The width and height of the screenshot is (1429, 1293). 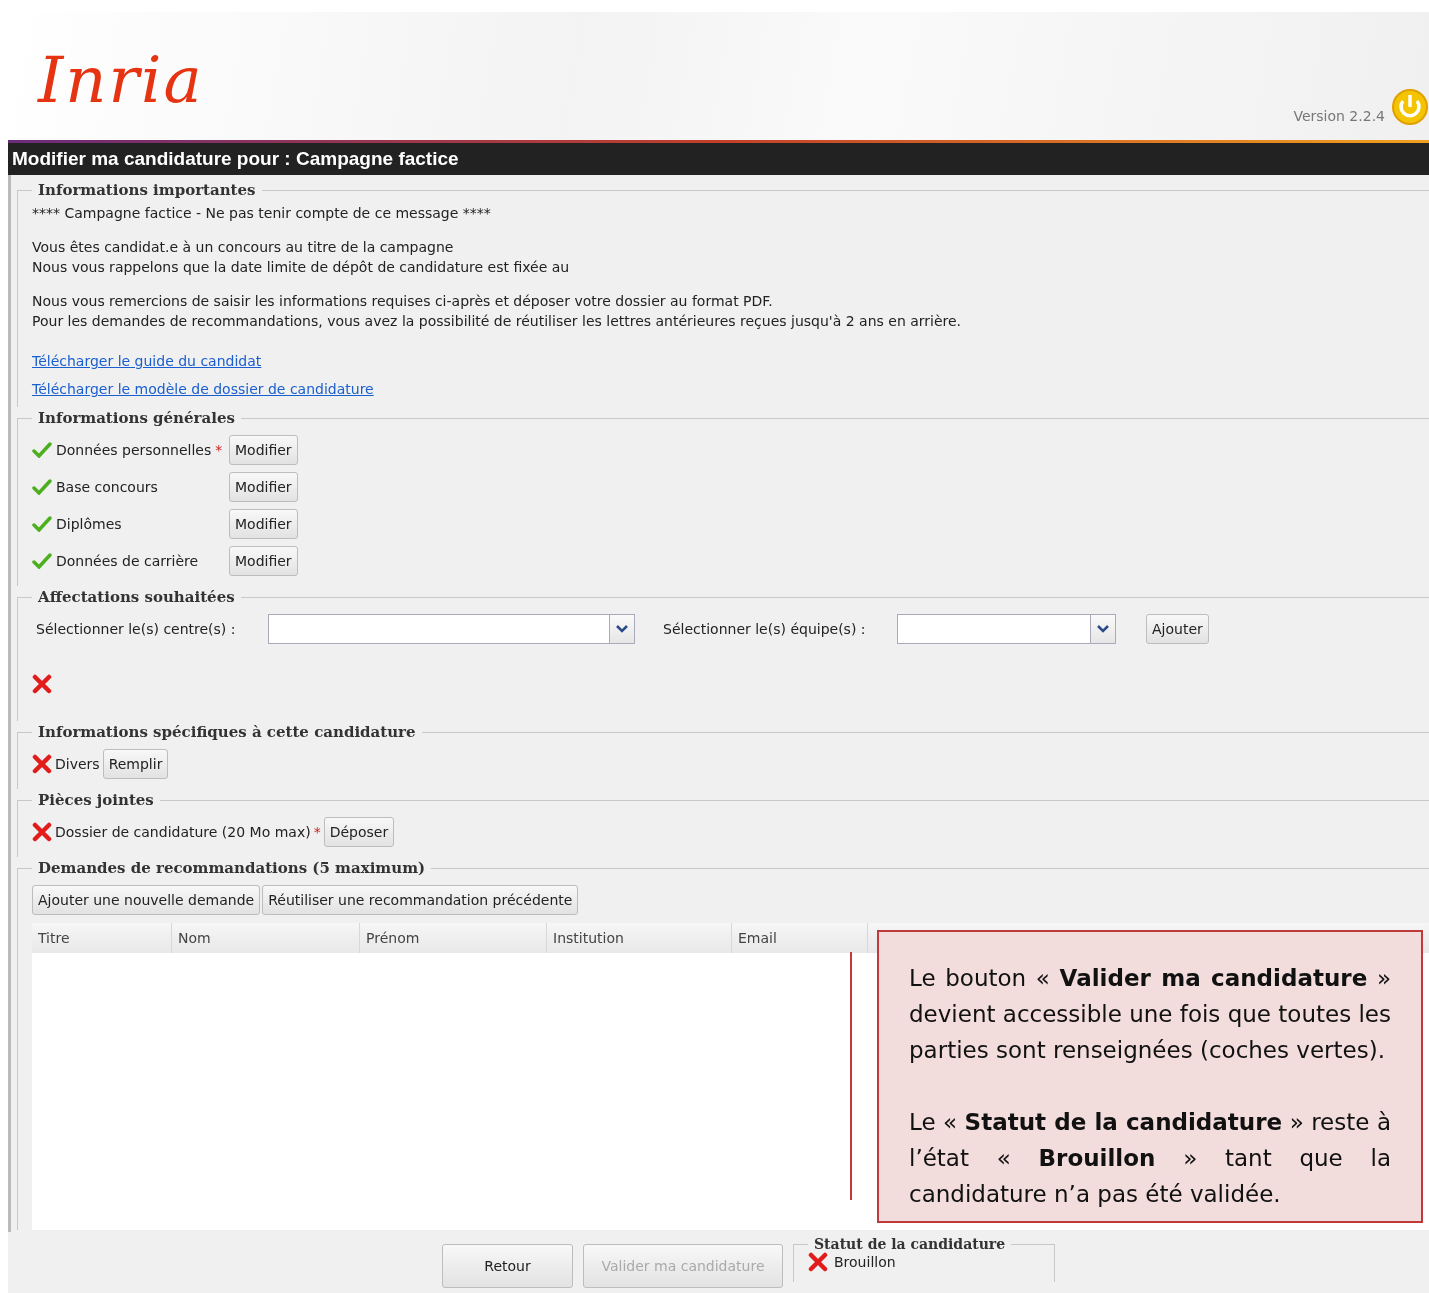 What do you see at coordinates (147, 361) in the screenshot?
I see `download-link: Télécharger le guide du candidat` at bounding box center [147, 361].